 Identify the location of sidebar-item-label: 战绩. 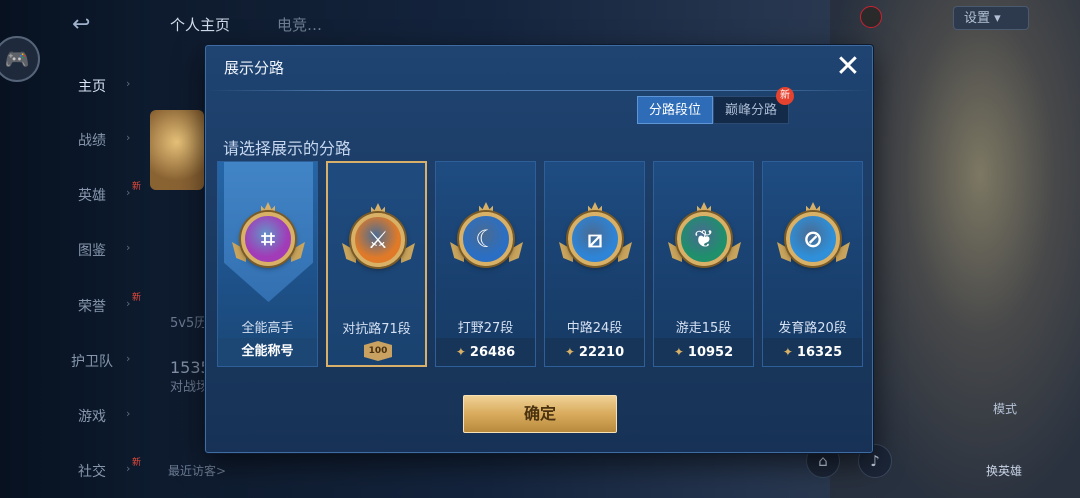
(92, 141).